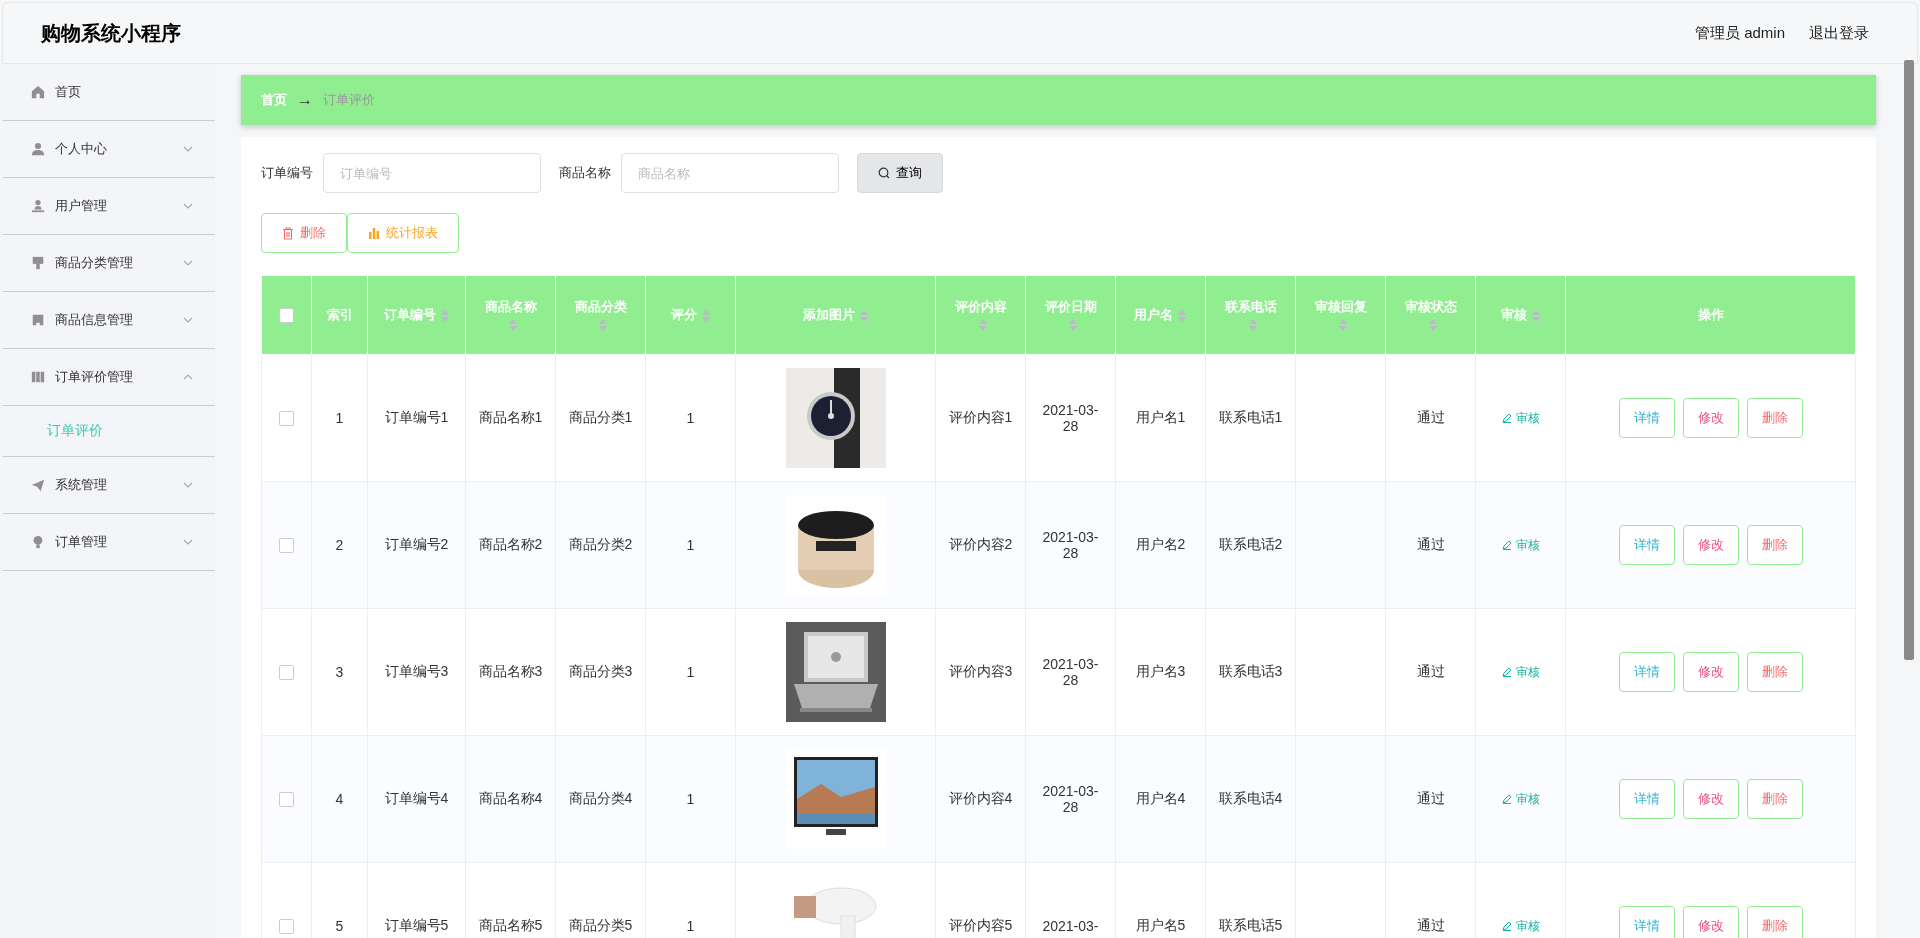 The height and width of the screenshot is (938, 1920). Describe the element at coordinates (416, 417) in the screenshot. I see `table-cell: 订单编号1` at that location.